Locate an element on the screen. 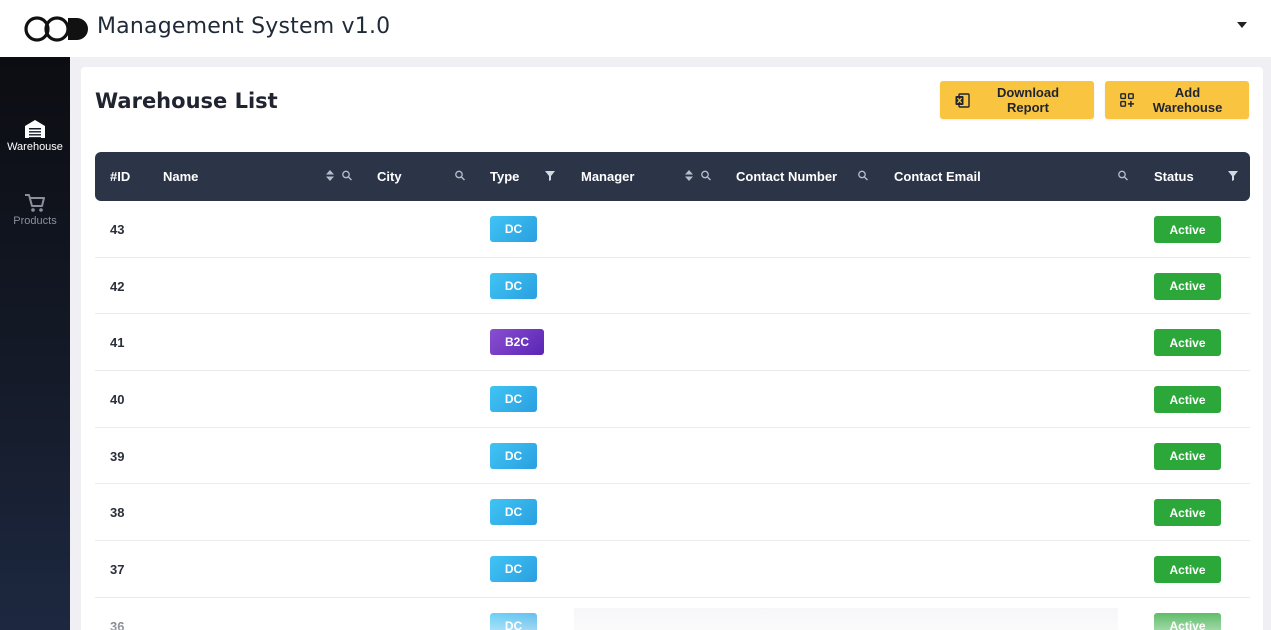 This screenshot has width=1271, height=630. column-header-contact-number: Contact Number is located at coordinates (787, 176).